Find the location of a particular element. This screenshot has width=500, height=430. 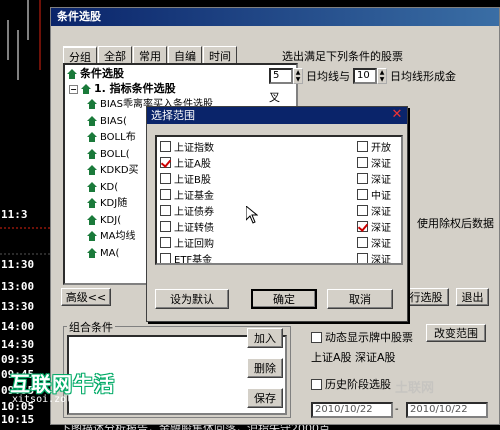

mouse-cursor-icon is located at coordinates (252, 215).